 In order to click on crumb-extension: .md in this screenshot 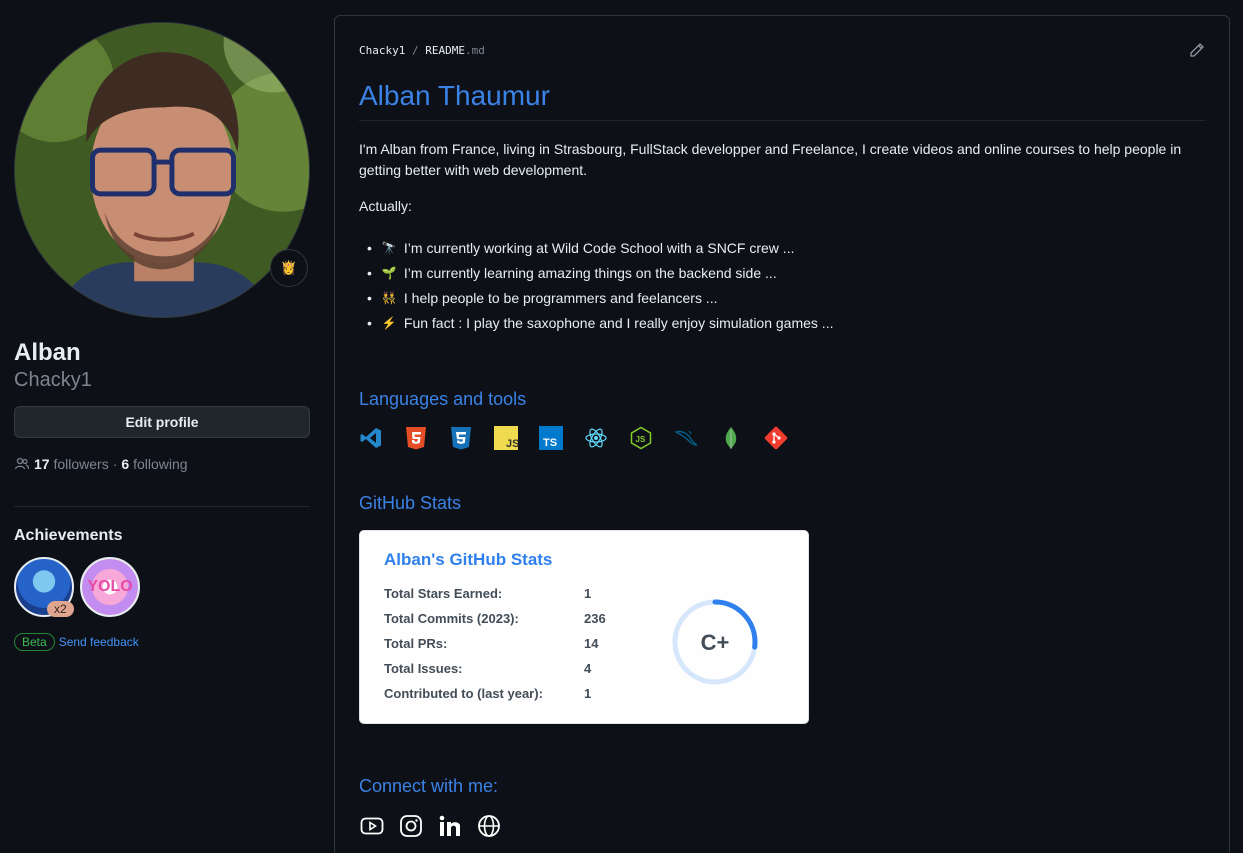, I will do `click(474, 50)`.